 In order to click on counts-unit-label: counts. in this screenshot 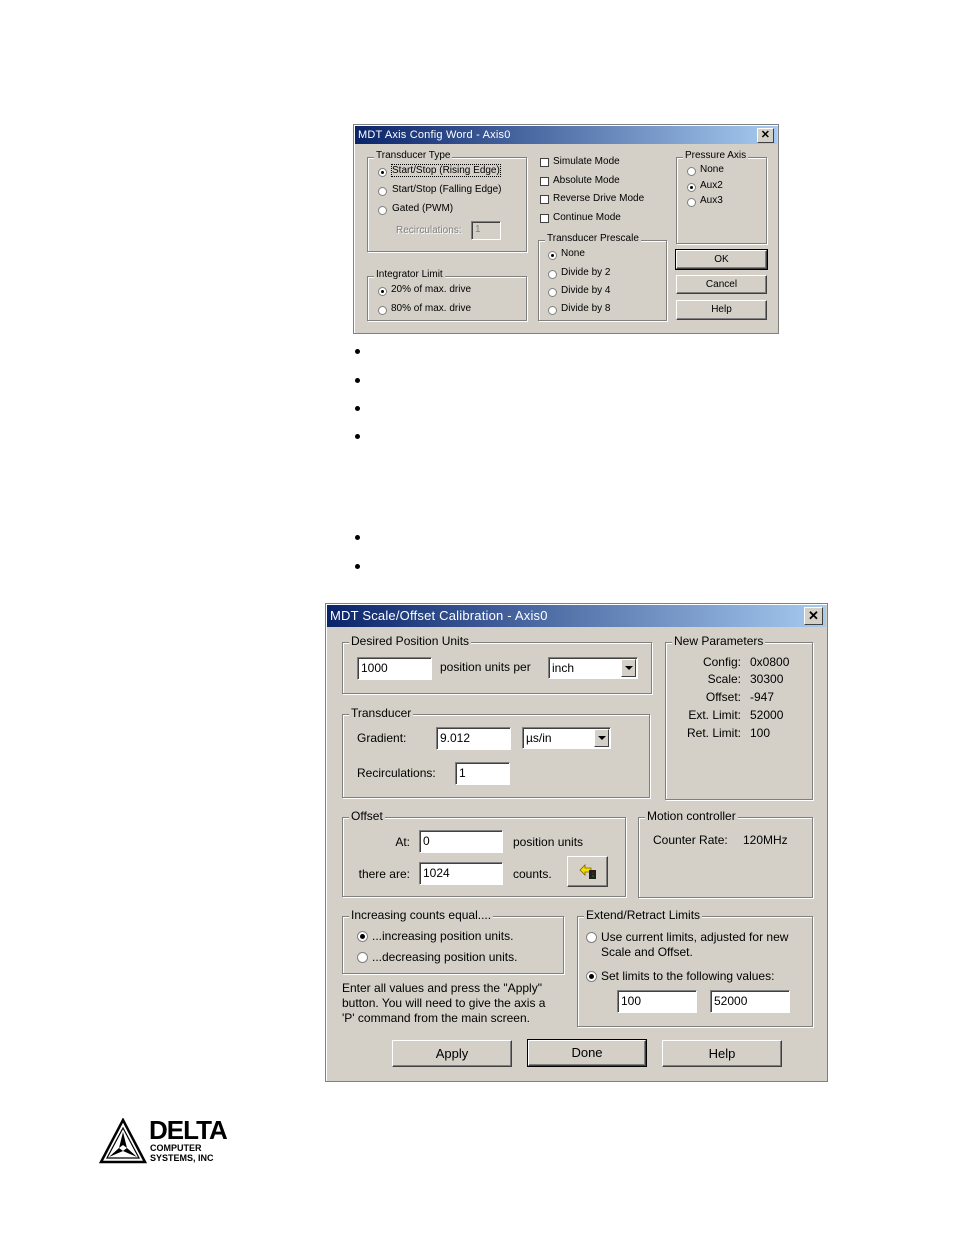, I will do `click(532, 874)`.